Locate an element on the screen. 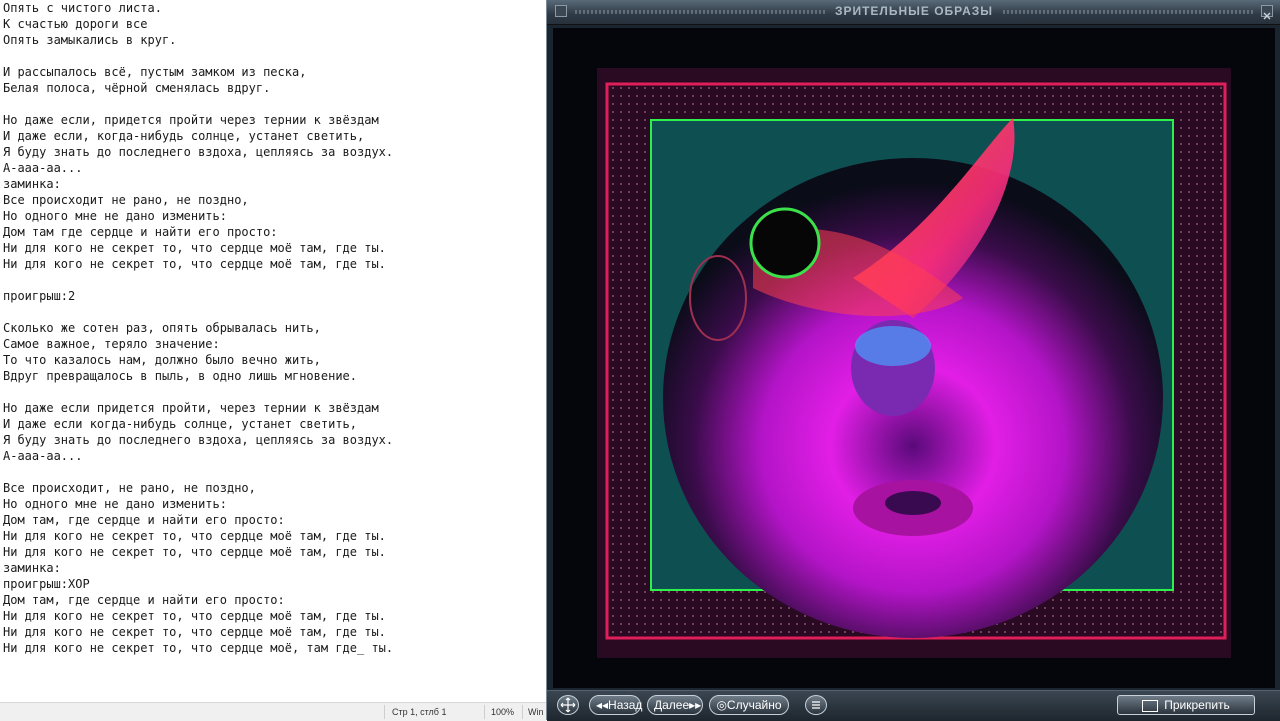  options-icon is located at coordinates (816, 705).